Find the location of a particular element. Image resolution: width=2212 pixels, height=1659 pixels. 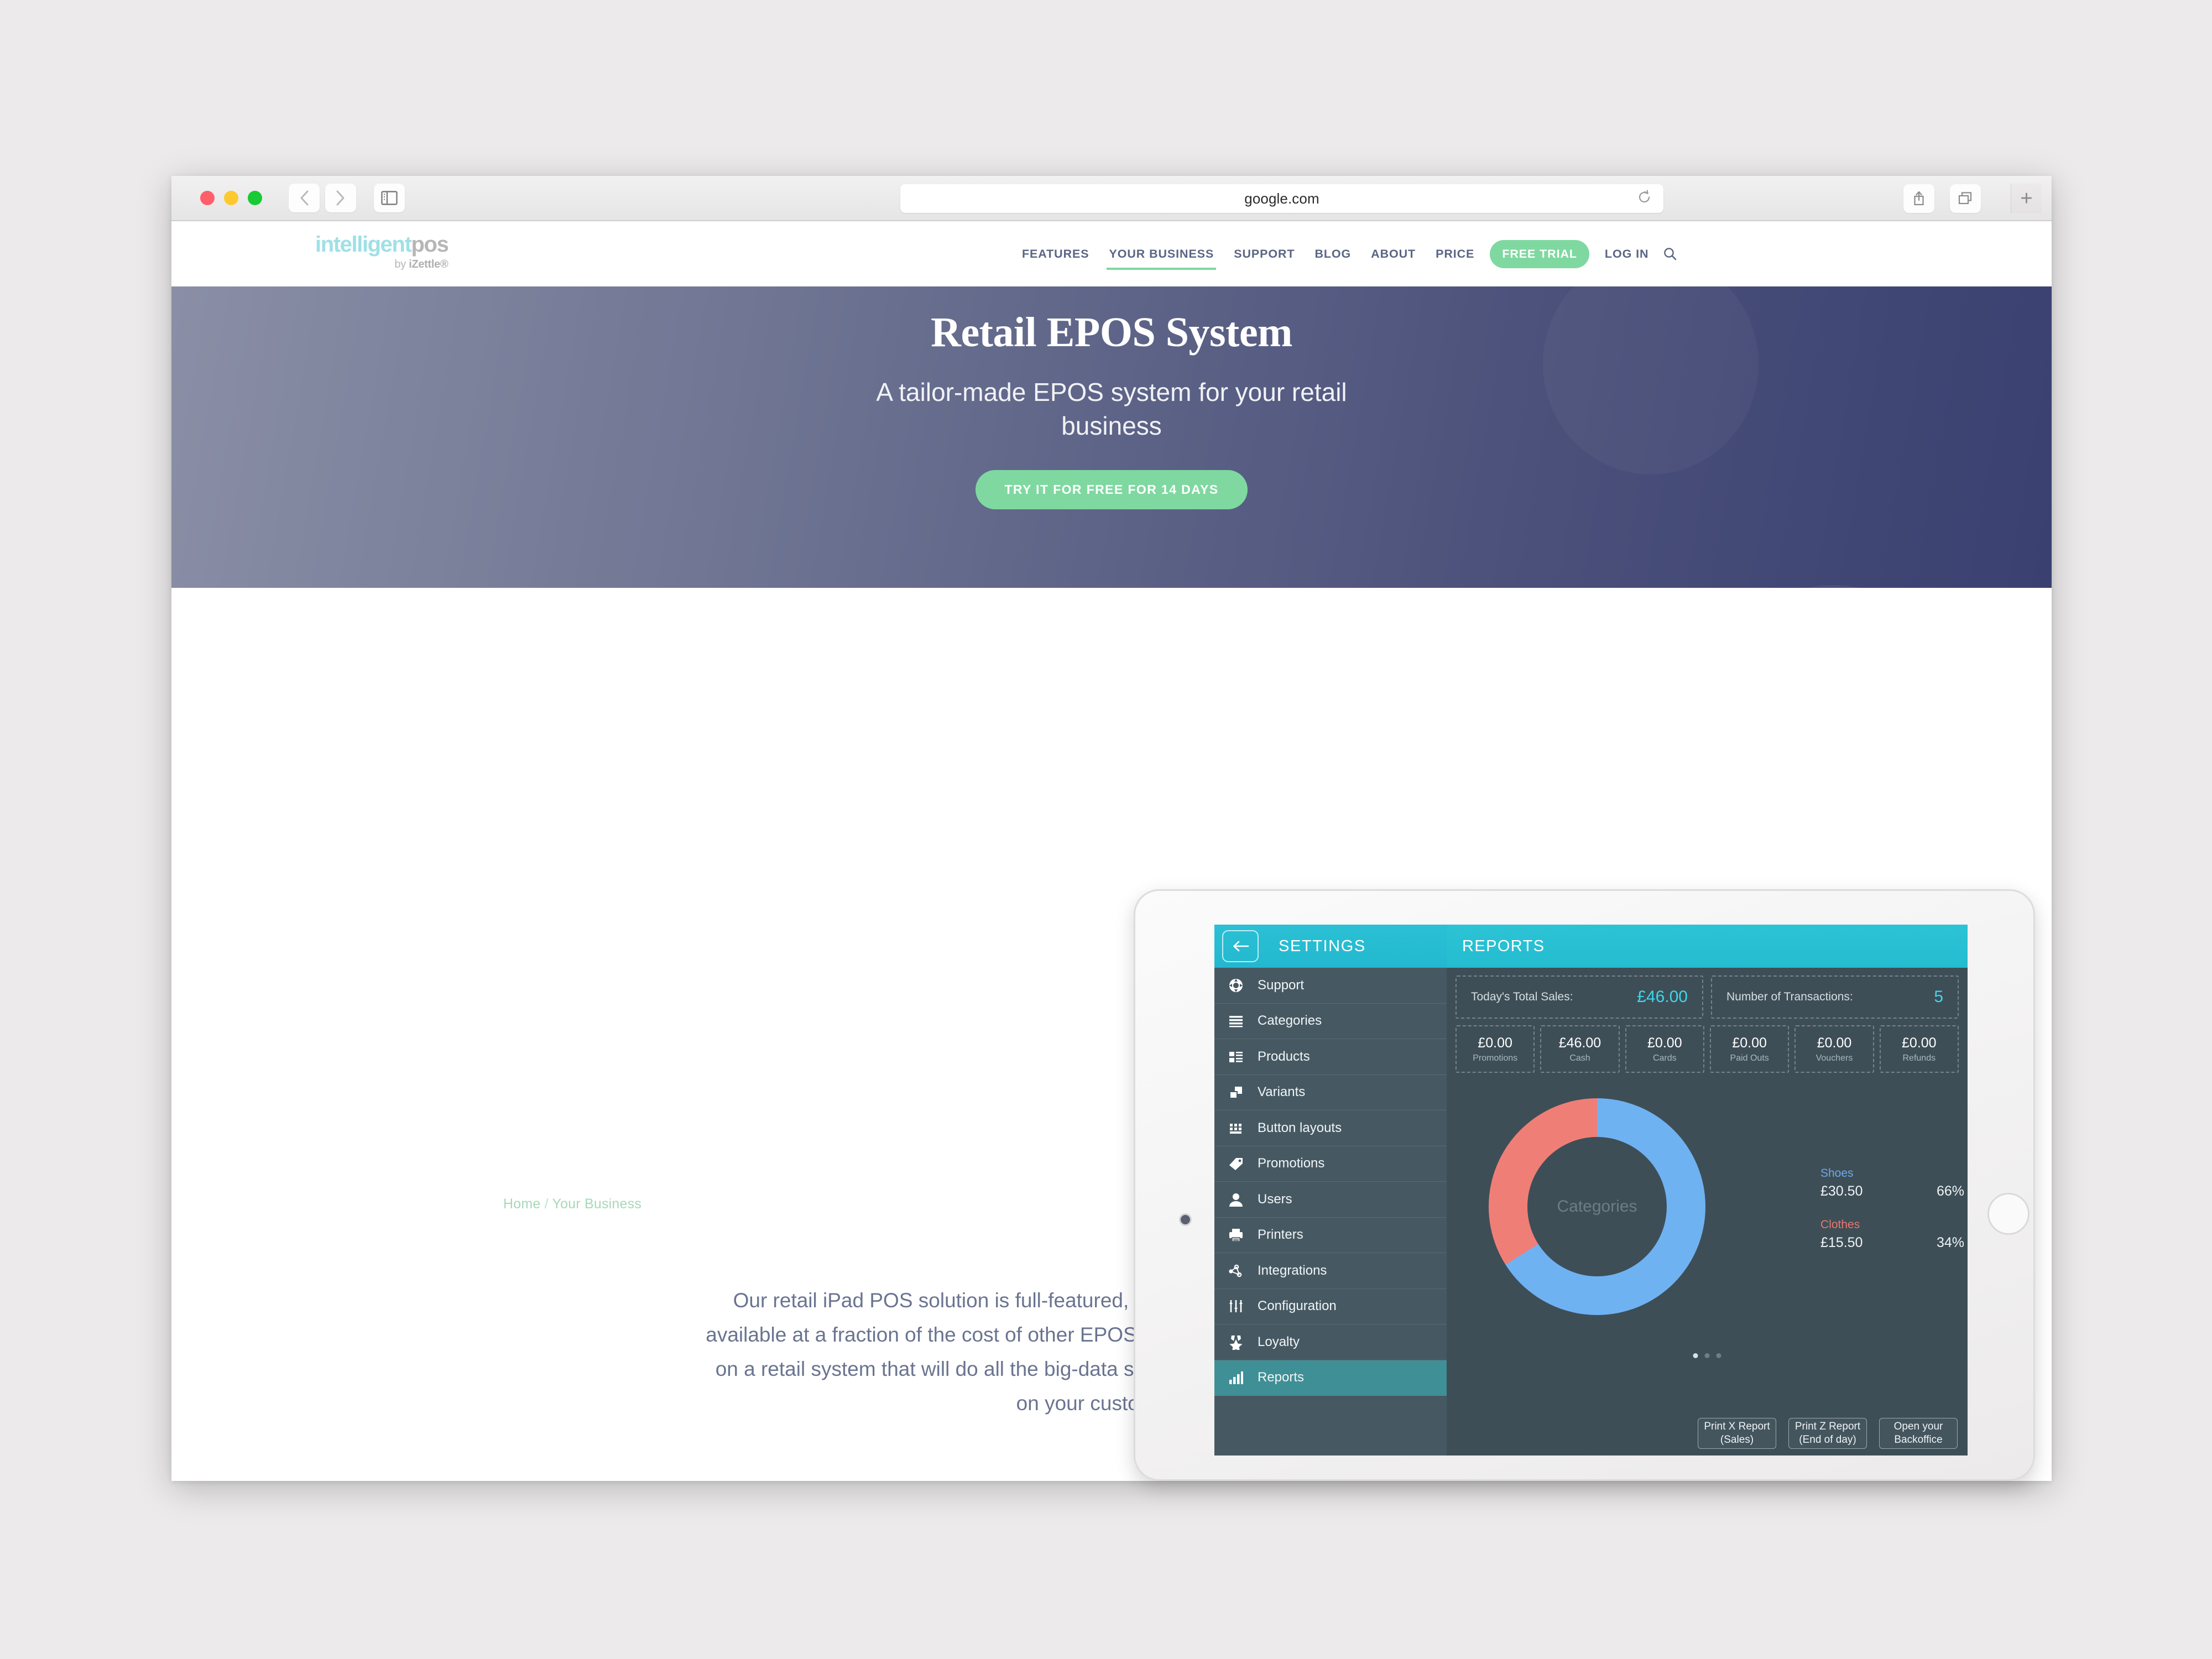

free-trial-button: FREE TRIAL is located at coordinates (1540, 254).